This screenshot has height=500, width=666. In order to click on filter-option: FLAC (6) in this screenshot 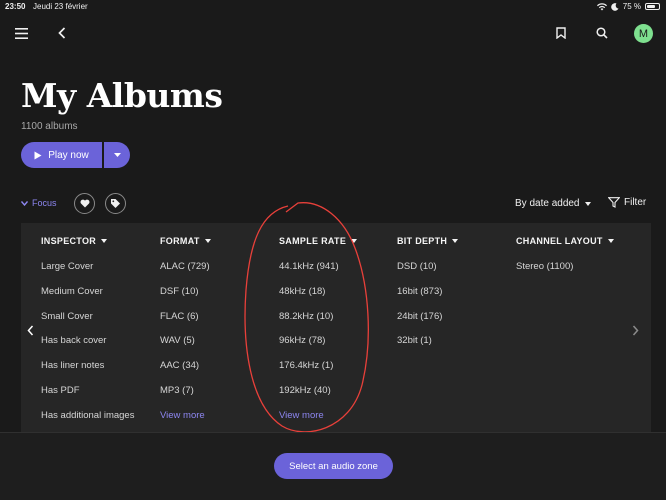, I will do `click(185, 323)`.